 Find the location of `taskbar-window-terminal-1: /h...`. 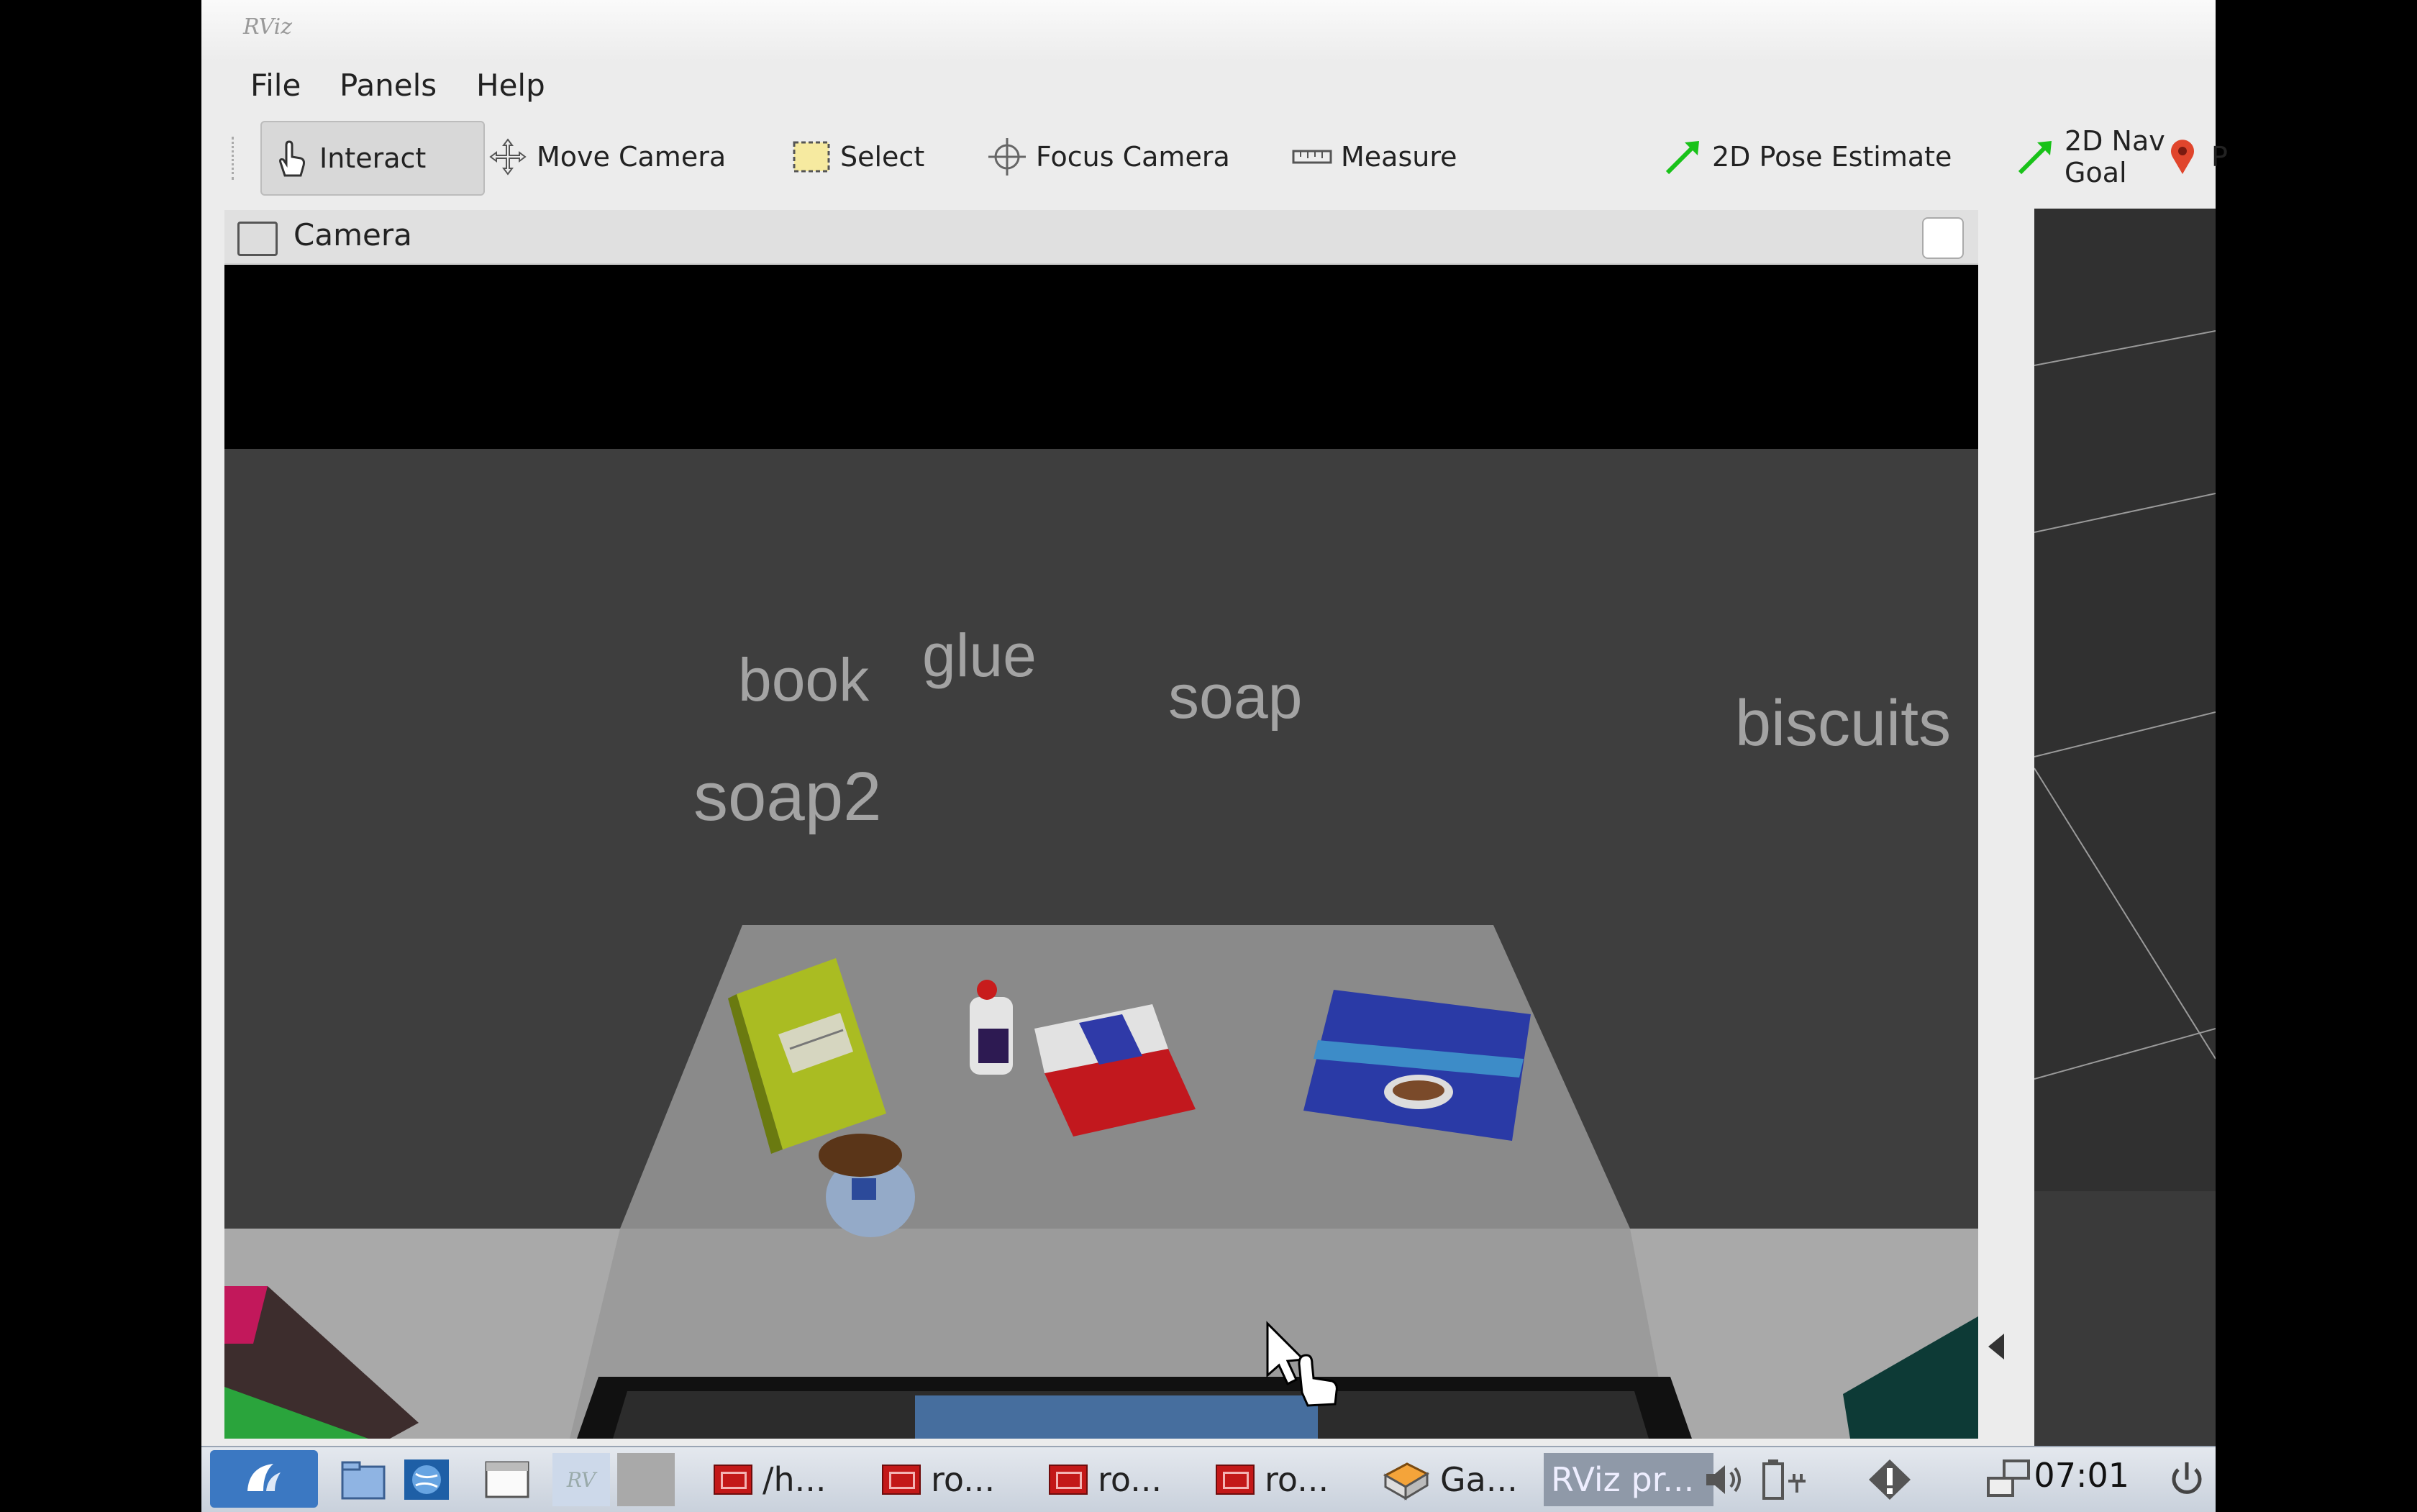

taskbar-window-terminal-1: /h... is located at coordinates (770, 1479).